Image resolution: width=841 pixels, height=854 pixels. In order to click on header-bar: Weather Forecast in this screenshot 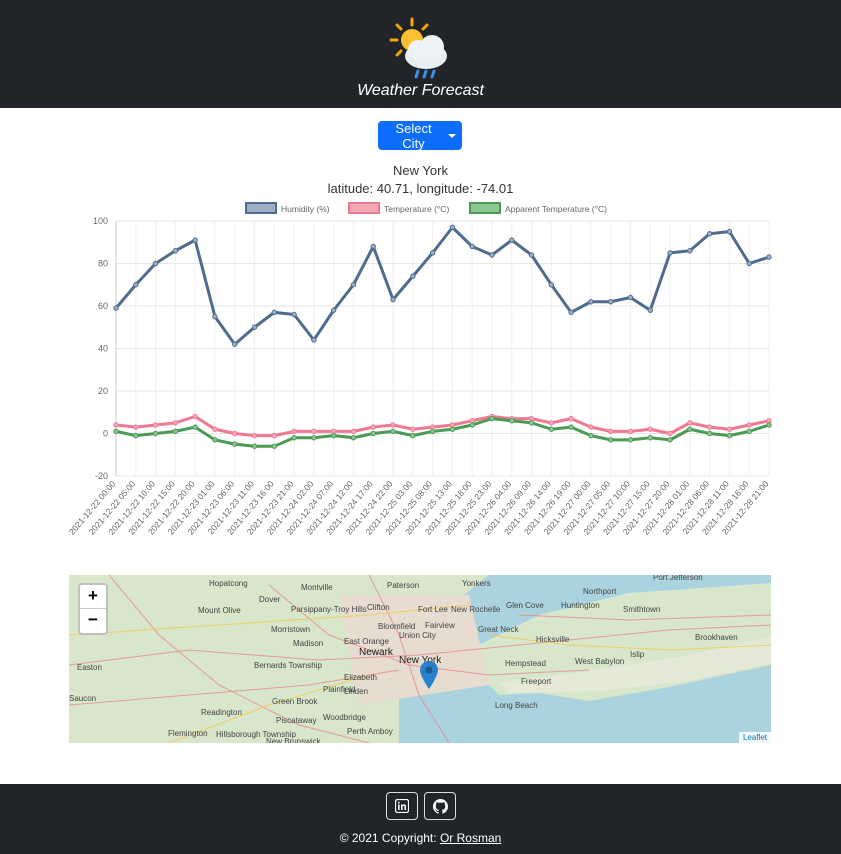, I will do `click(420, 54)`.